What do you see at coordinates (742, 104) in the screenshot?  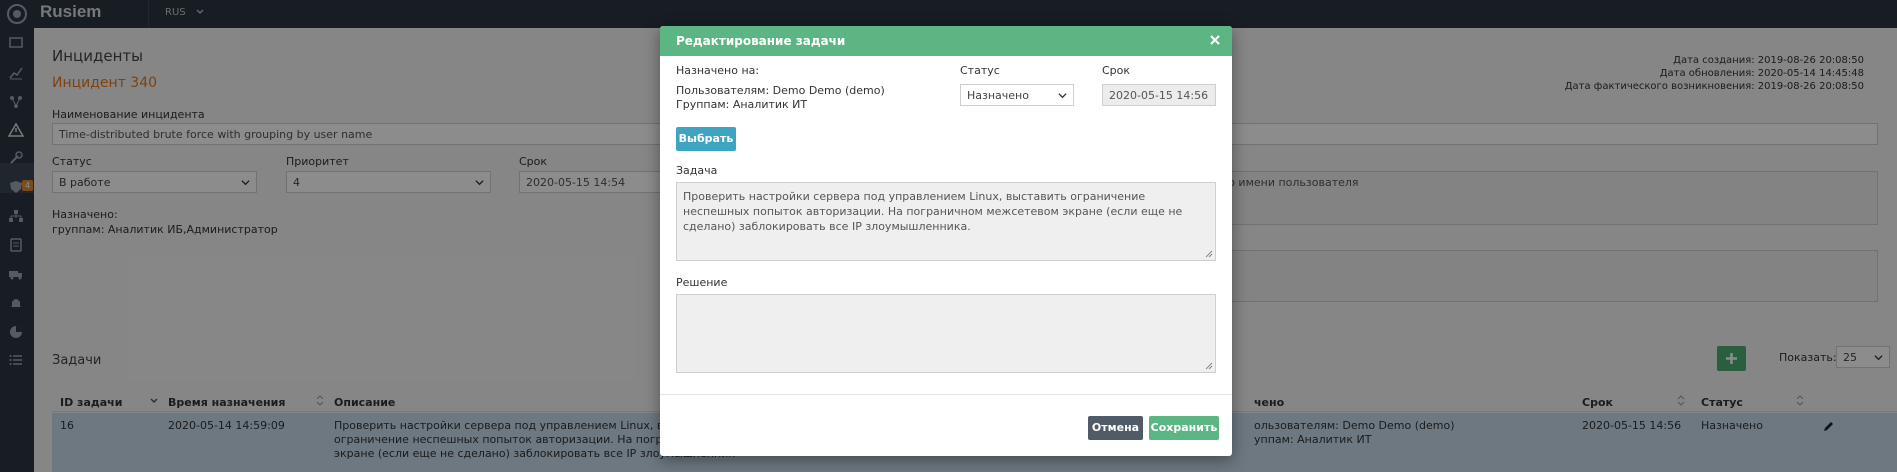 I see `assigned-groups: Группам: Аналитик ИТ` at bounding box center [742, 104].